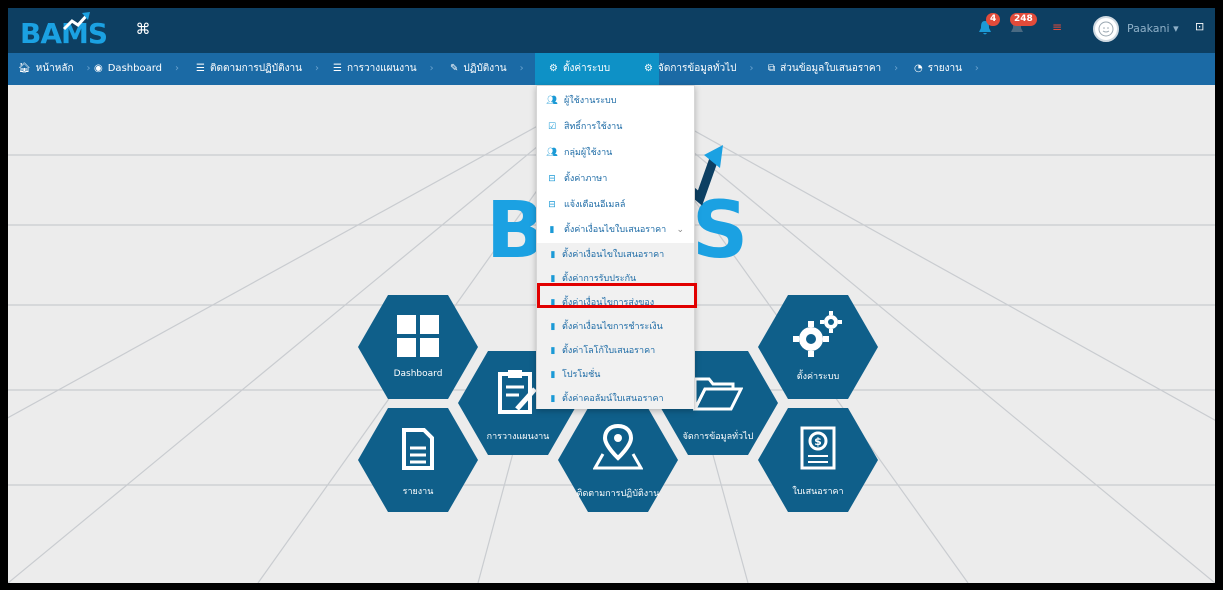  I want to click on nav-report-label: รายงาน, so click(944, 68).